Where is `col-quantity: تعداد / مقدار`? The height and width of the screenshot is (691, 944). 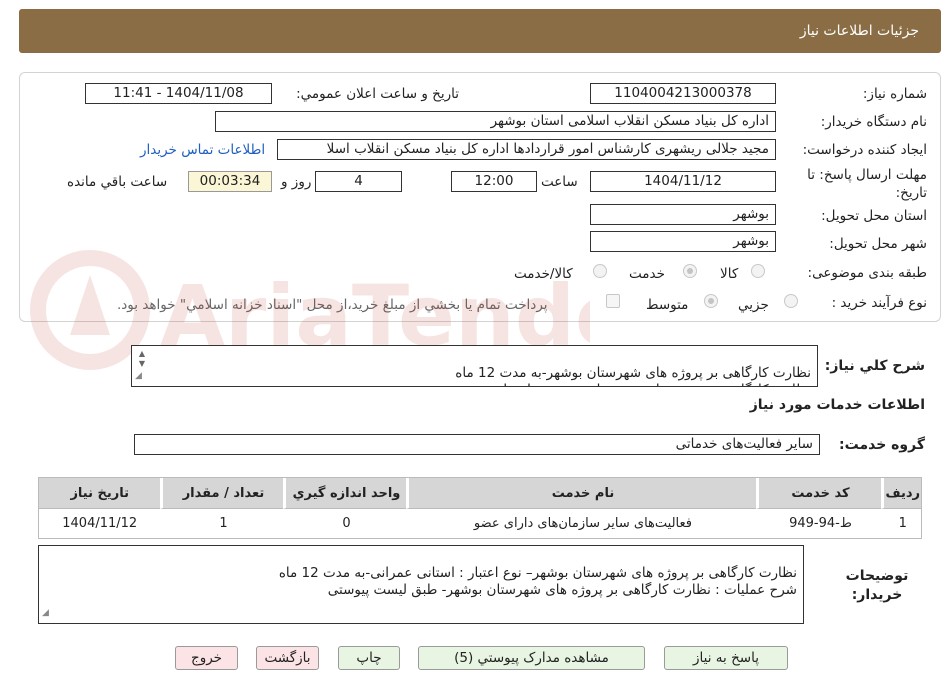
col-quantity: تعداد / مقدار is located at coordinates (222, 493).